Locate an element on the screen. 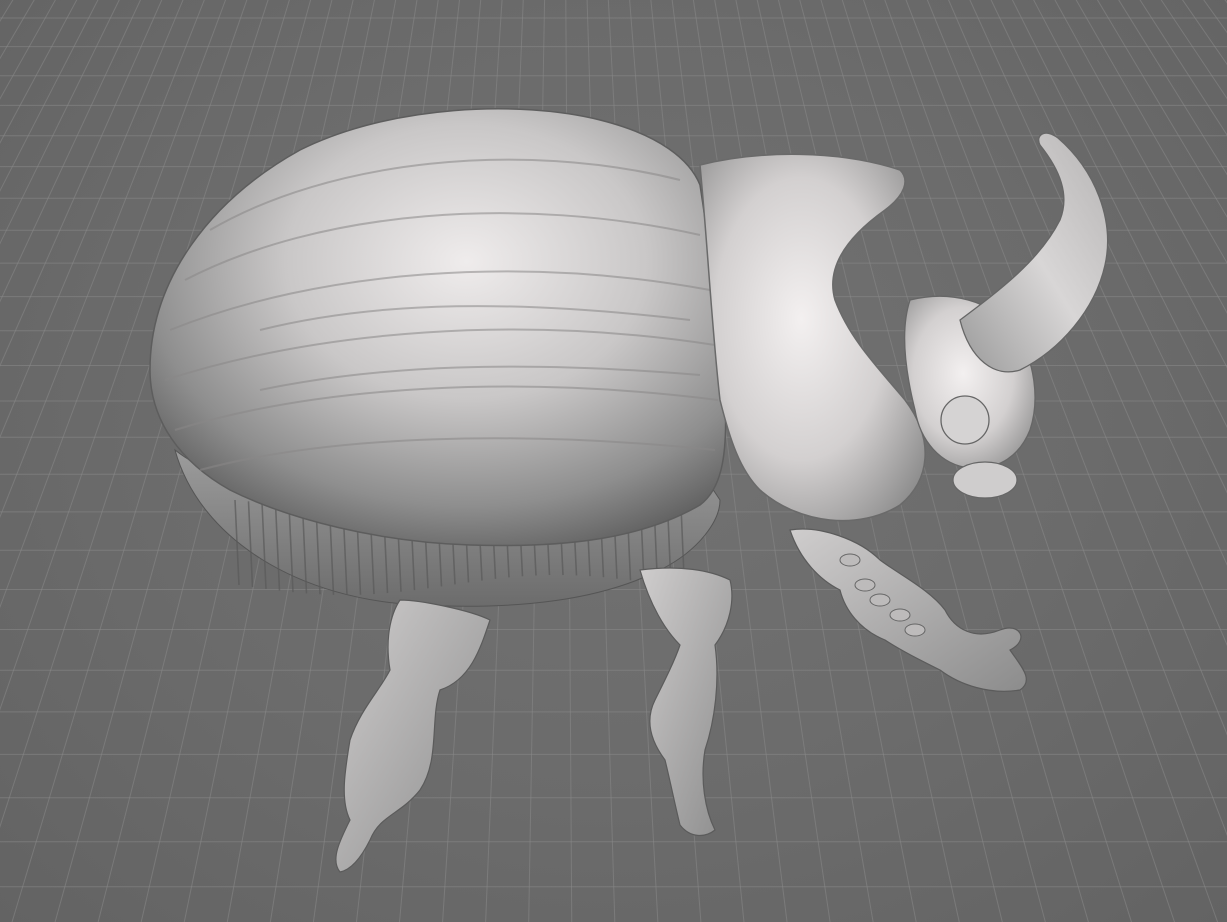  beetle-hind-leg is located at coordinates (413, 736).